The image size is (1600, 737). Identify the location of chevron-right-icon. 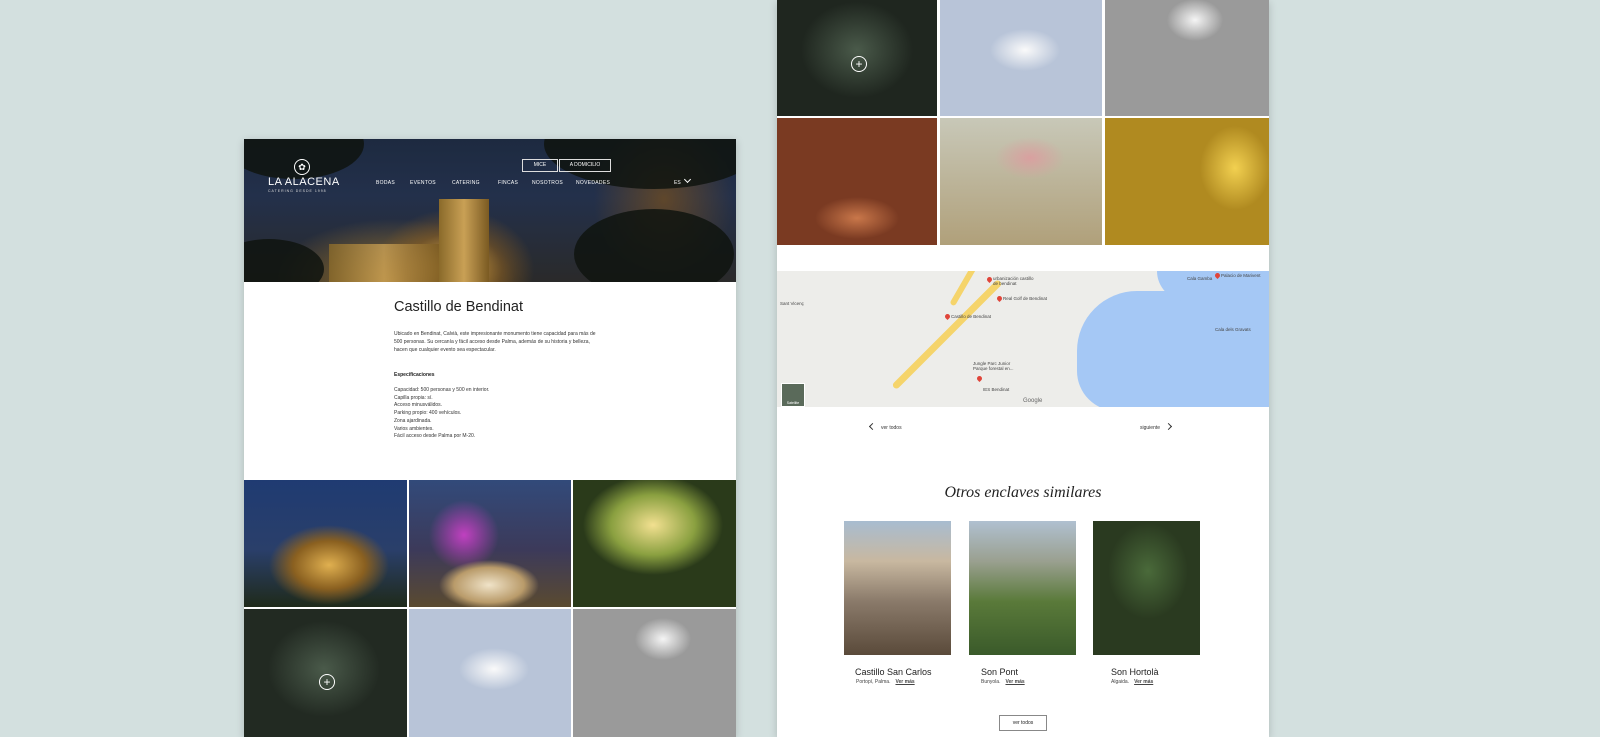
(1168, 426).